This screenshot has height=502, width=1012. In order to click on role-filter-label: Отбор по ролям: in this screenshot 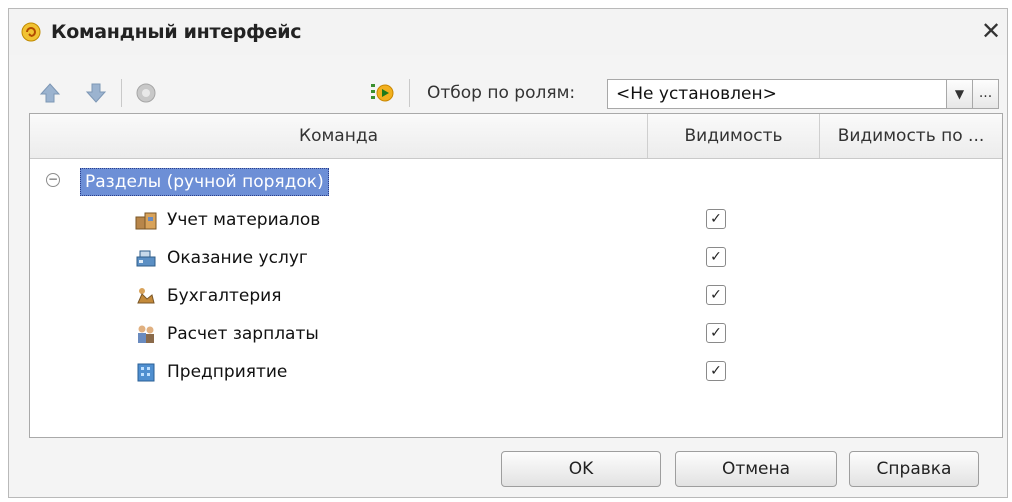, I will do `click(501, 93)`.